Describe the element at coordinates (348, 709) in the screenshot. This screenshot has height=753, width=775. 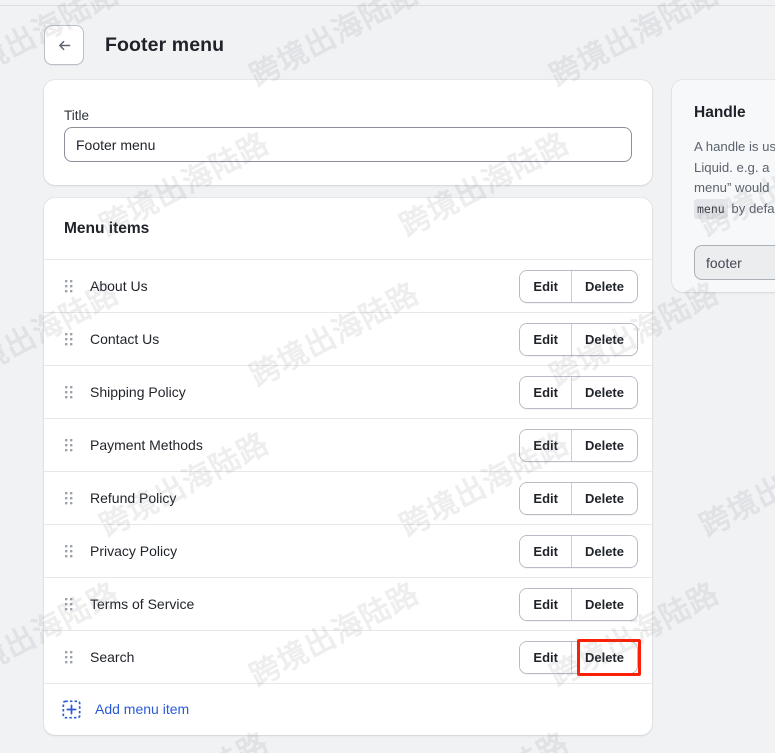
I see `add-menu-item-row: Add menu item` at that location.